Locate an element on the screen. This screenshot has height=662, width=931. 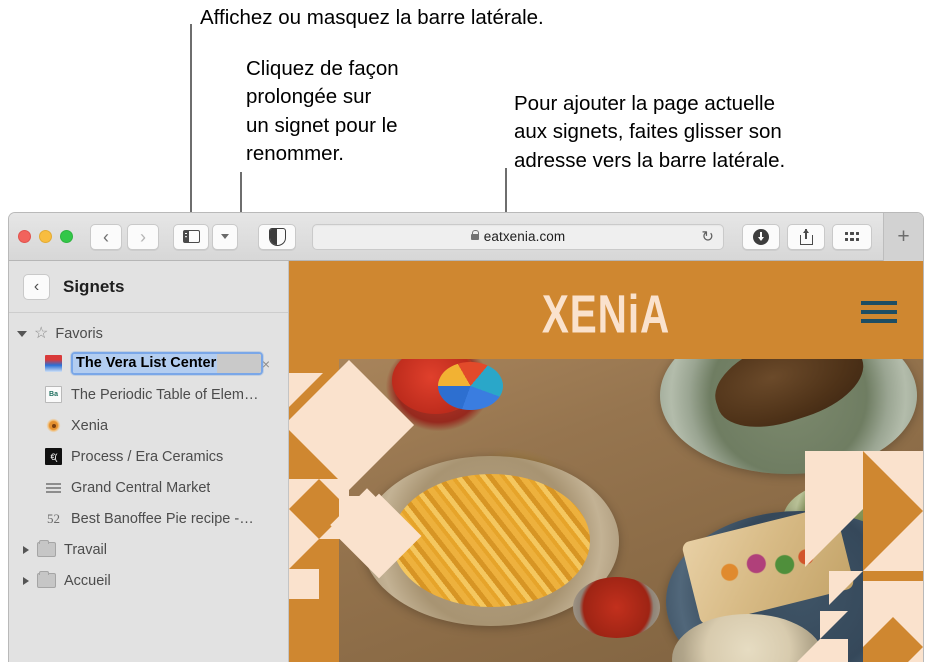
site-header: XENiA is located at coordinates (606, 310).